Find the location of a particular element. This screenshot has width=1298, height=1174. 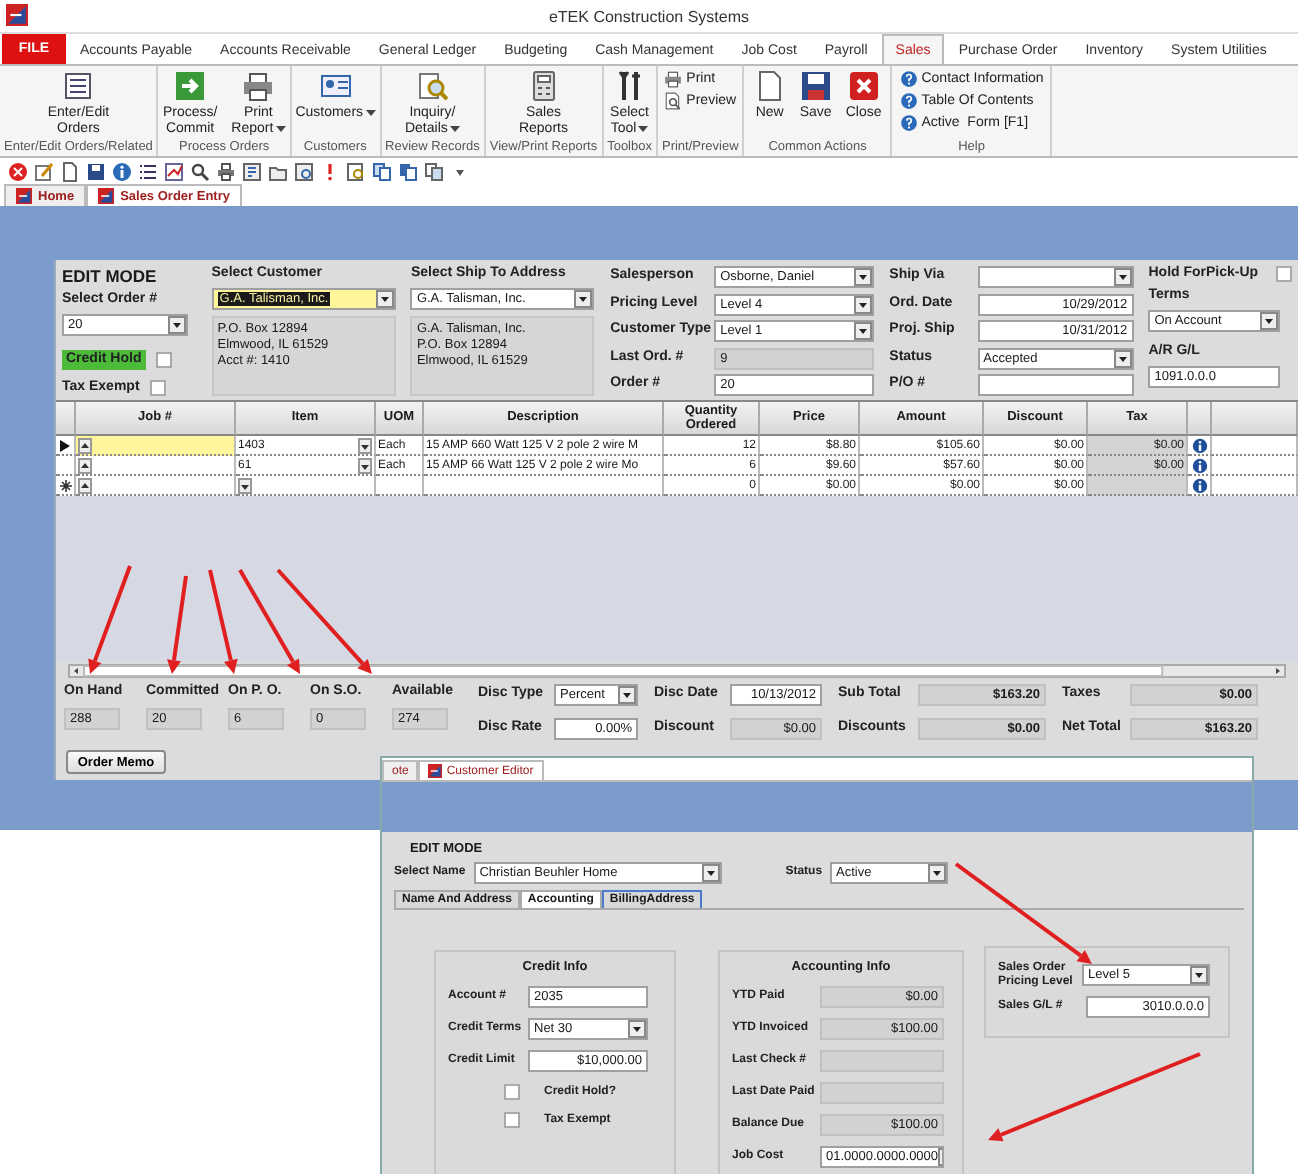

preview-icon is located at coordinates (673, 101).